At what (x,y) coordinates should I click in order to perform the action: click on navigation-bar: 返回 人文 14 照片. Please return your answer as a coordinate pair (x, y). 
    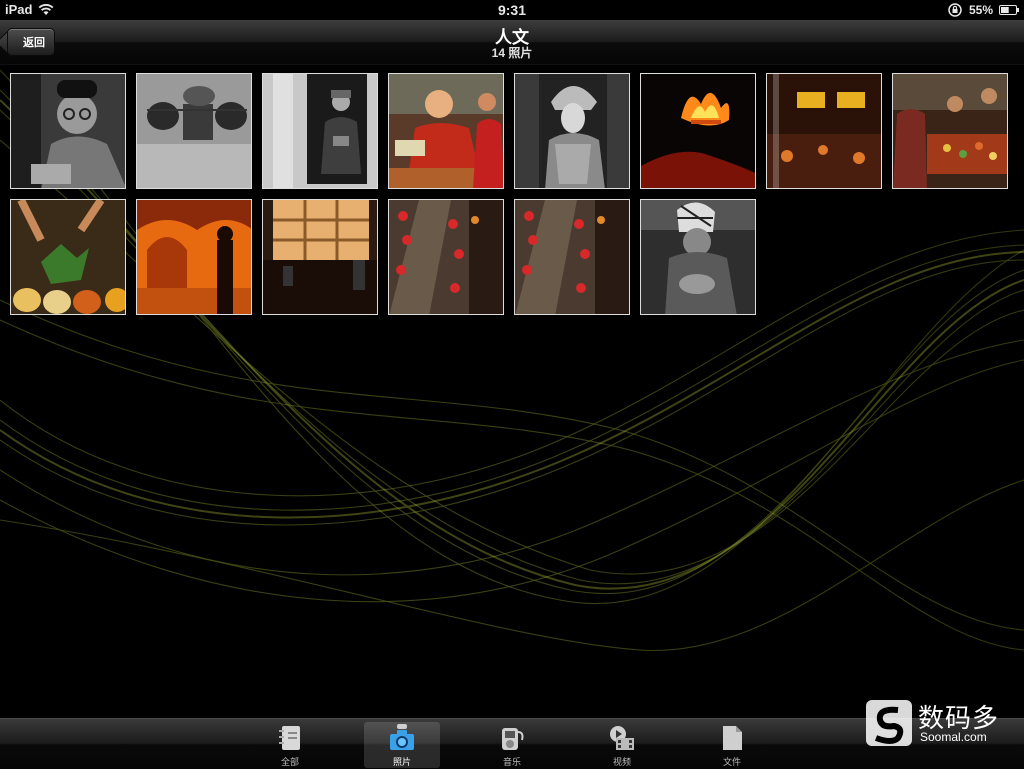
    Looking at the image, I should click on (512, 42).